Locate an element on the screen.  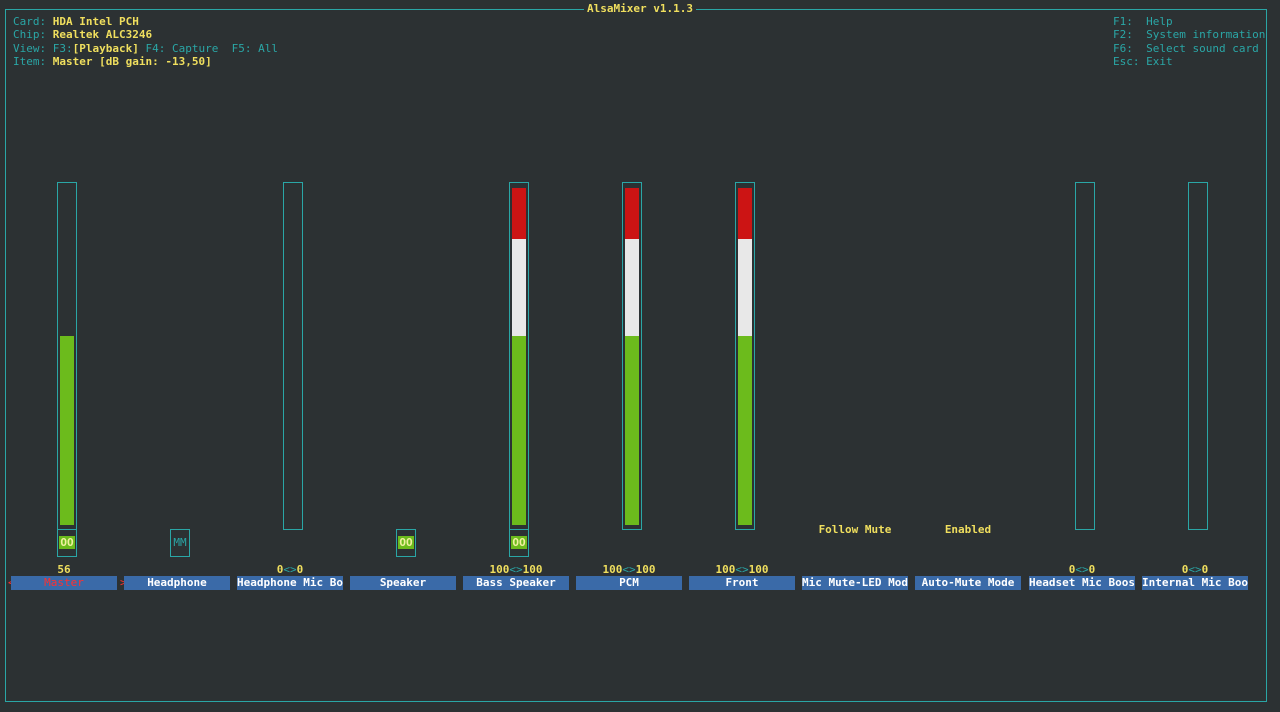
control-auto-mute-mode: Enabled Auto-Mute Mode is located at coordinates (968, 392).